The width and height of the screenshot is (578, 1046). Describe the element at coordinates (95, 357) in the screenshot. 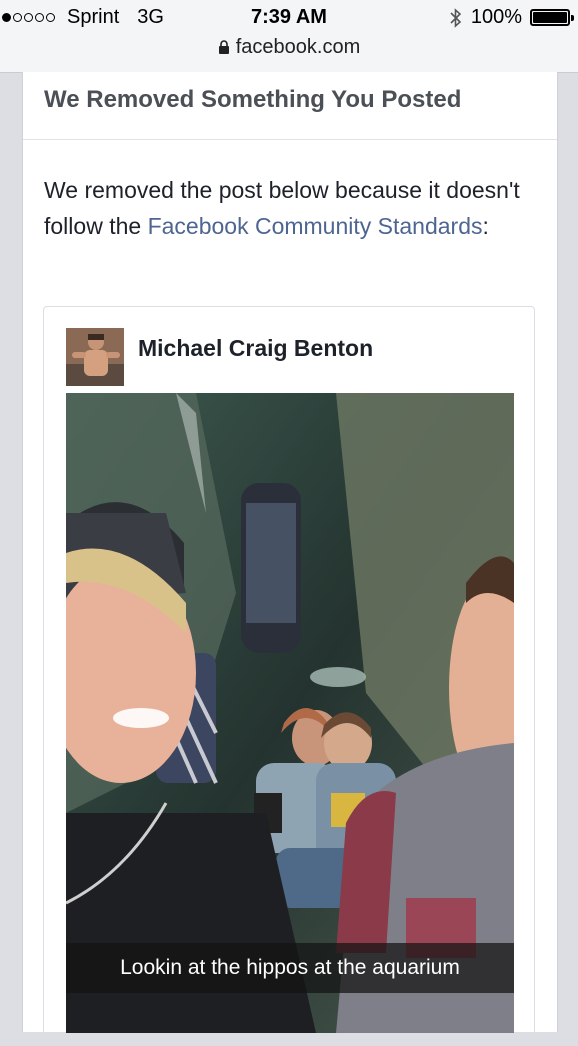

I see `avatar` at that location.